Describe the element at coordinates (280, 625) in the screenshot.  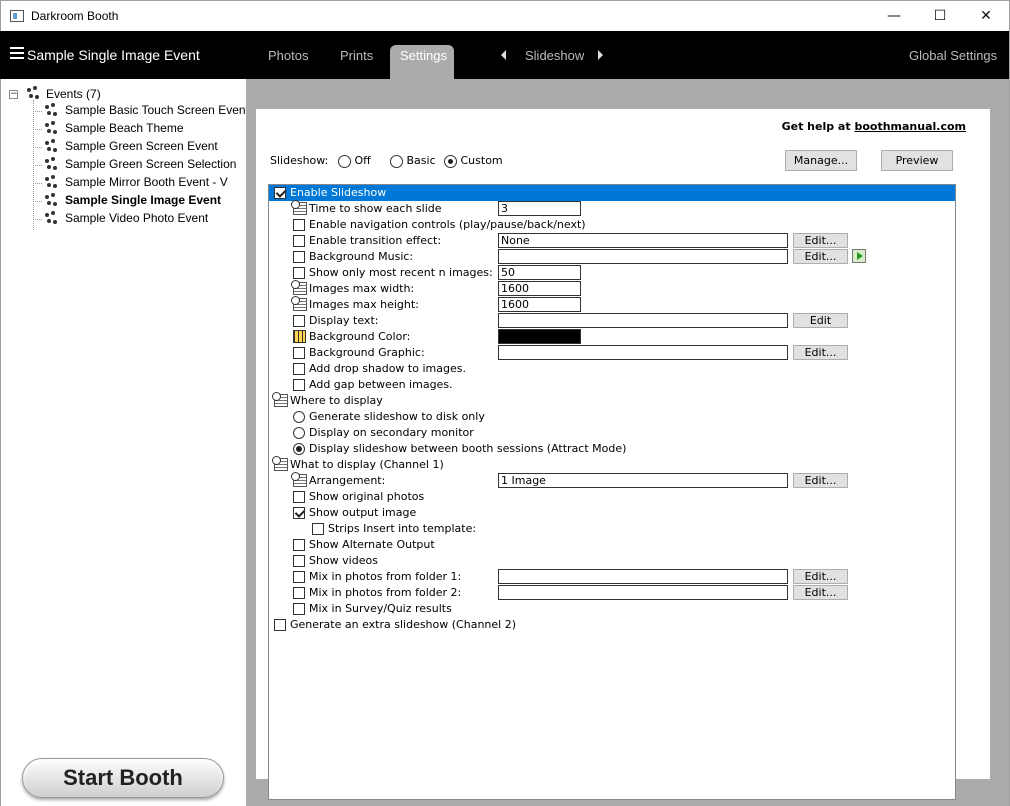
I see `extra-slideshow-checkbox` at that location.